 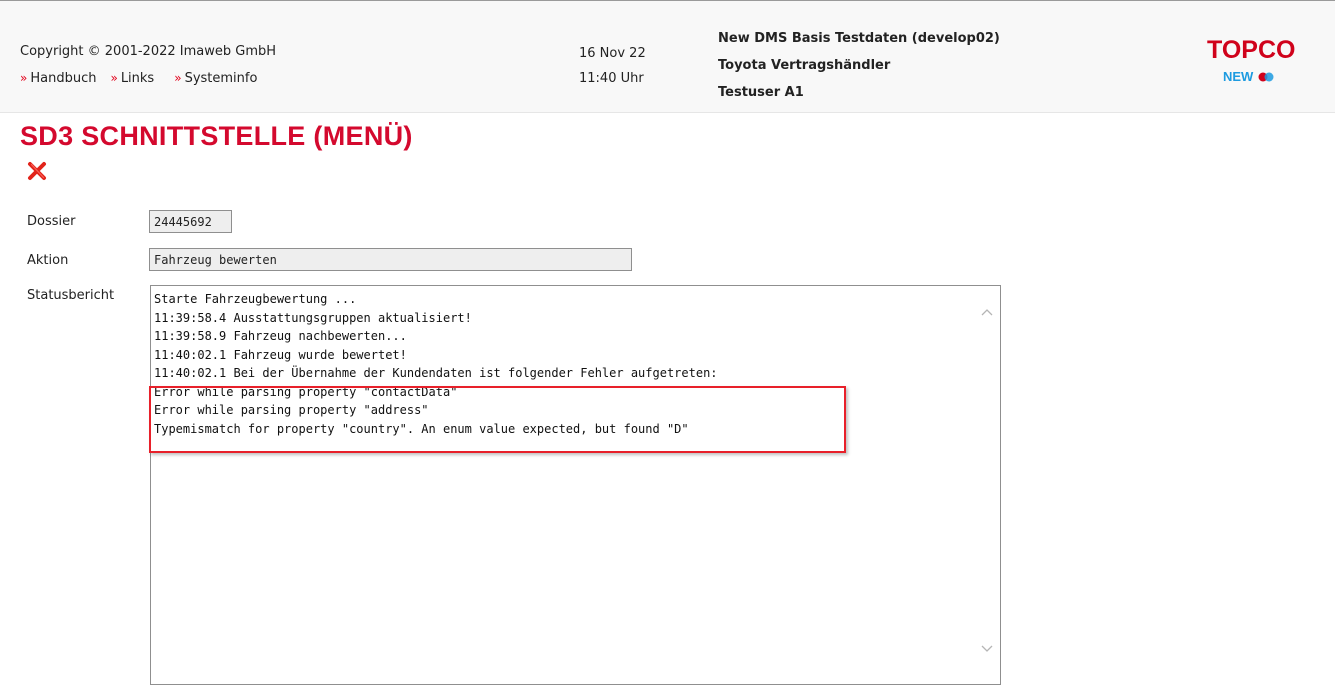 I want to click on logo-new-text: NEW, so click(x=1238, y=76).